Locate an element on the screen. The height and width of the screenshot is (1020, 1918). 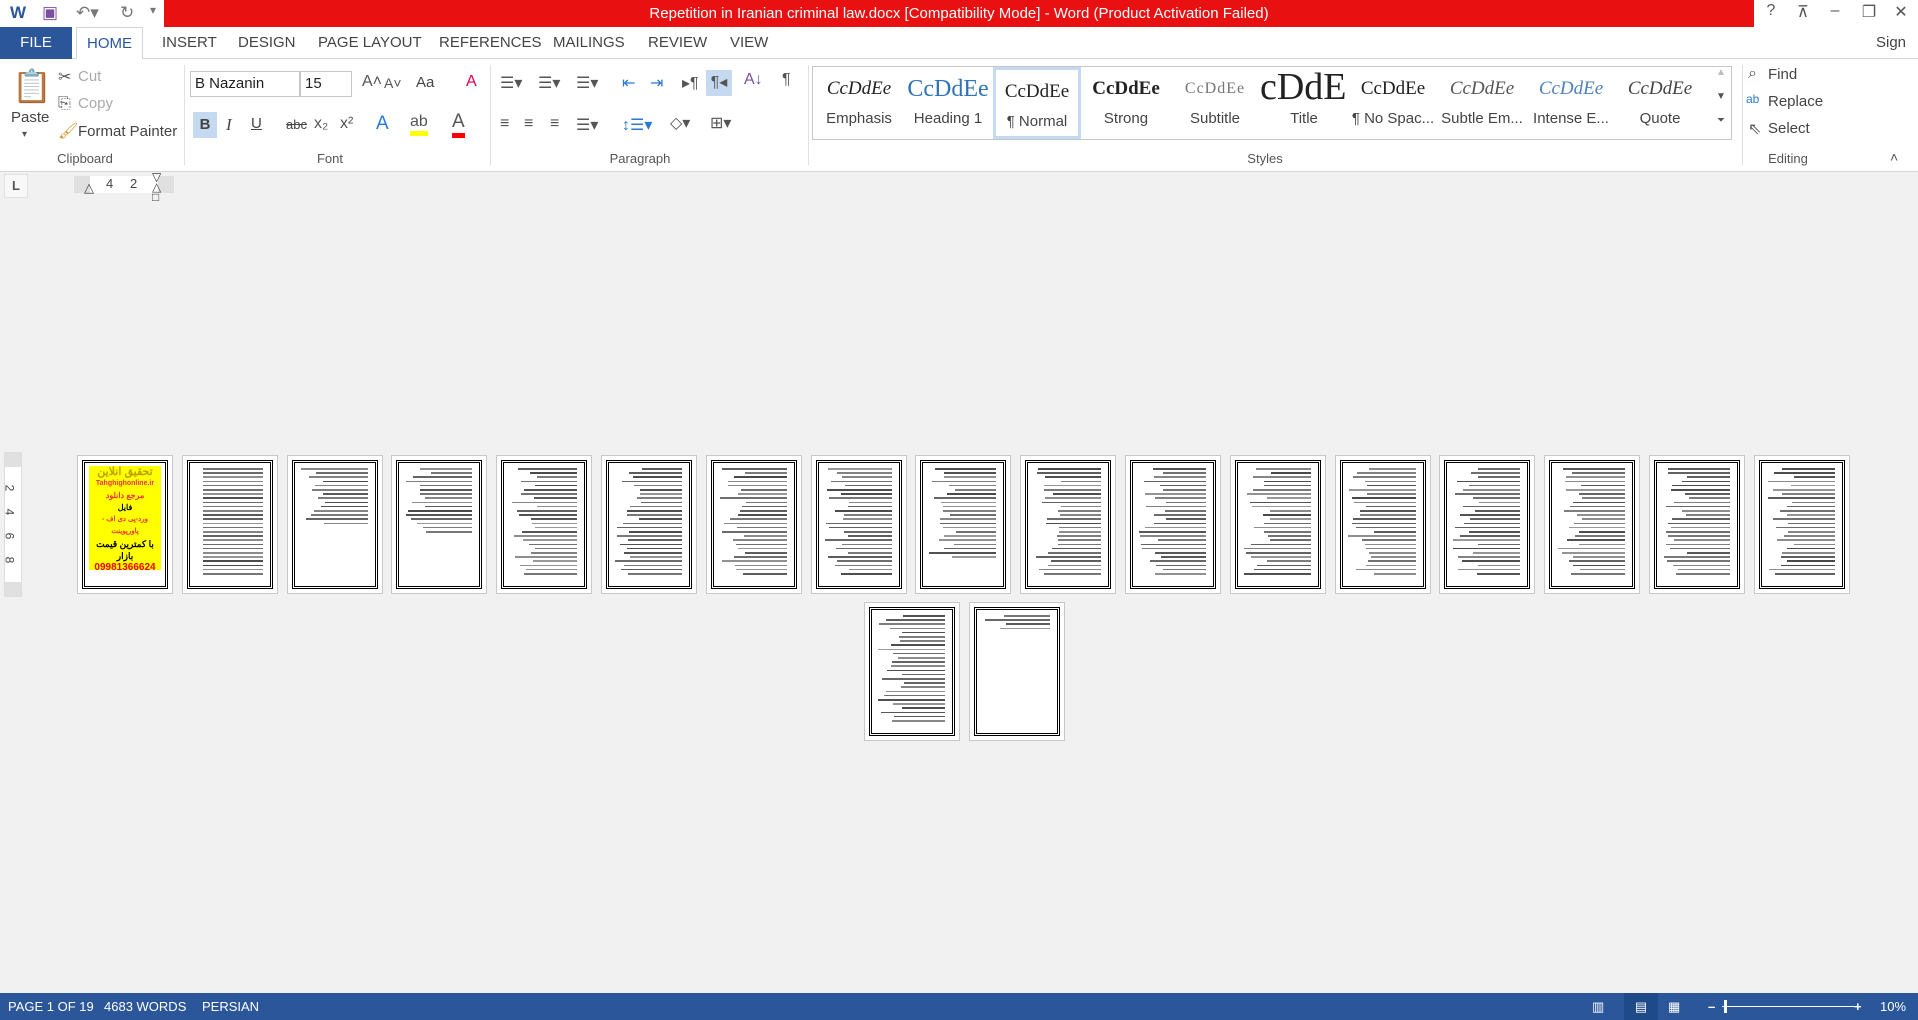
numbering-icon: ☰▾ is located at coordinates (549, 83).